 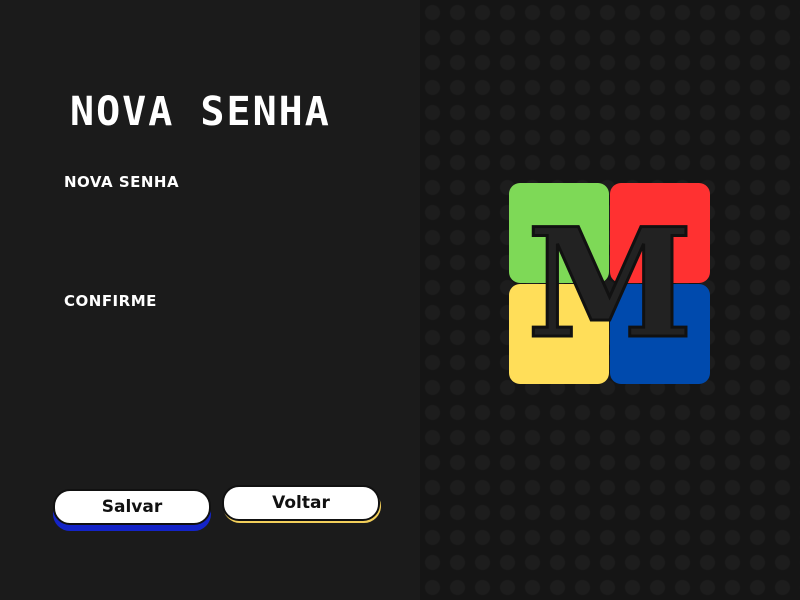 I want to click on confirm-password-label: CONFIRME, so click(x=110, y=301).